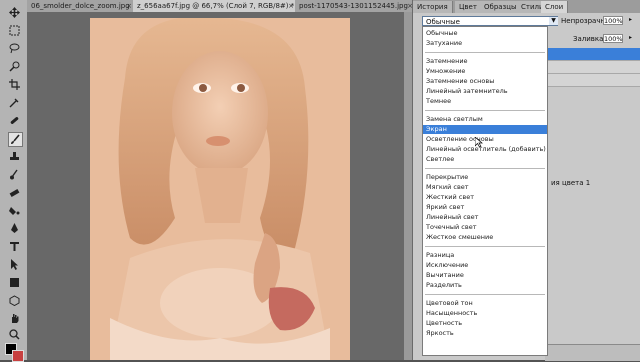  Describe the element at coordinates (485, 187) in the screenshot. I see `blend-option: Мягкий свет` at that location.